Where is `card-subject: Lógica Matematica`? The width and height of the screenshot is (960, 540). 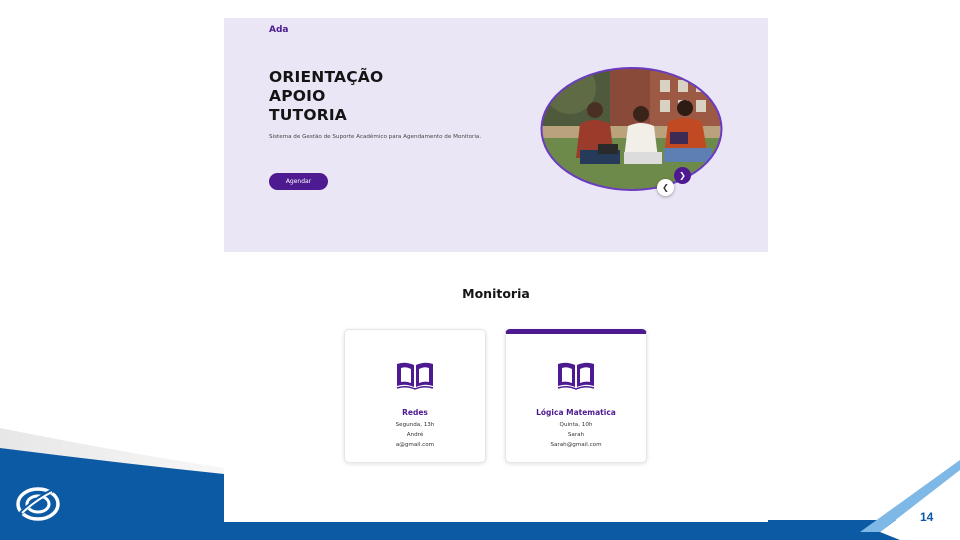 card-subject: Lógica Matematica is located at coordinates (576, 412).